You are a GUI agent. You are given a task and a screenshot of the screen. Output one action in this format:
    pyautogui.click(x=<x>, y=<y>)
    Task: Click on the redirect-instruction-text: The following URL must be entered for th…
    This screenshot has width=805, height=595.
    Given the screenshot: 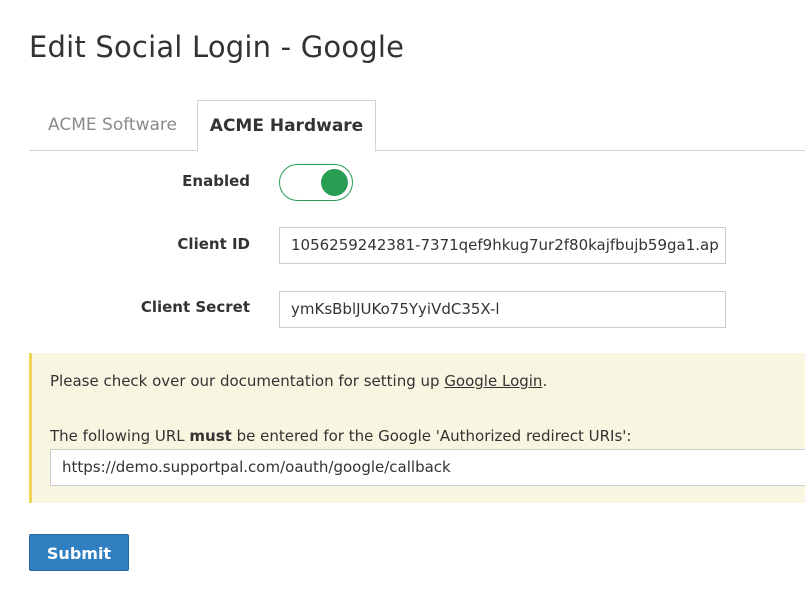 What is the action you would take?
    pyautogui.click(x=340, y=436)
    